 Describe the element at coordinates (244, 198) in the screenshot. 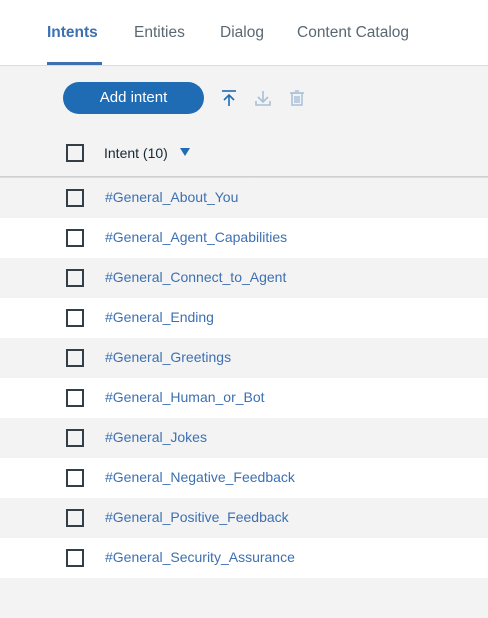

I see `list-item: #General_About_You` at that location.